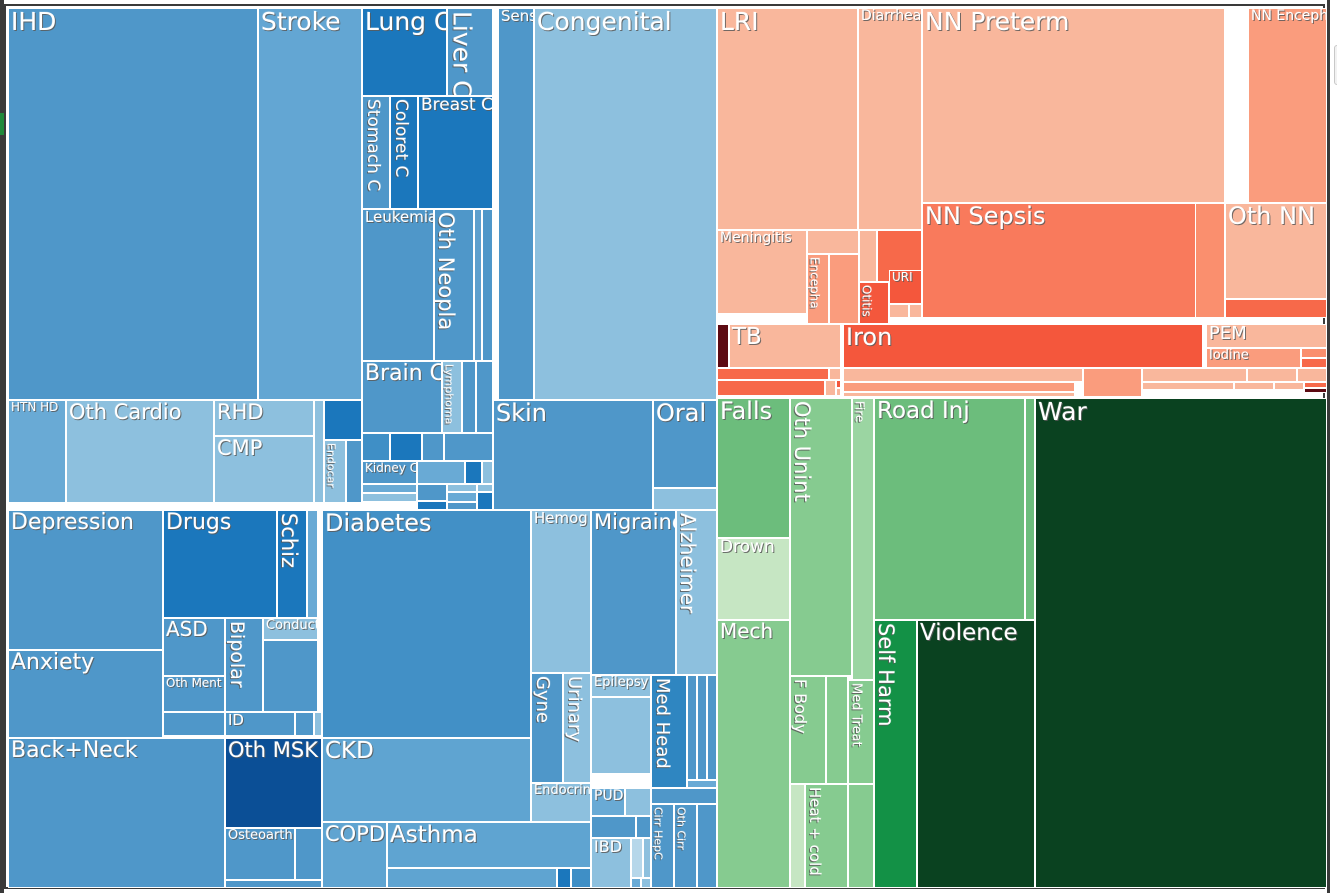 Image resolution: width=1337 pixels, height=893 pixels. What do you see at coordinates (1194, 375) in the screenshot?
I see `treemap-cell-nut-r3a` at bounding box center [1194, 375].